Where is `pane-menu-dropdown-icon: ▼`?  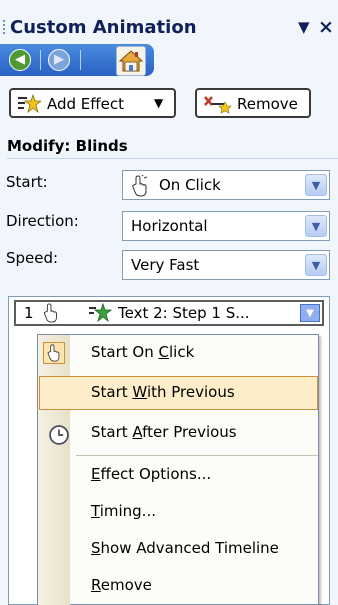
pane-menu-dropdown-icon: ▼ is located at coordinates (304, 27).